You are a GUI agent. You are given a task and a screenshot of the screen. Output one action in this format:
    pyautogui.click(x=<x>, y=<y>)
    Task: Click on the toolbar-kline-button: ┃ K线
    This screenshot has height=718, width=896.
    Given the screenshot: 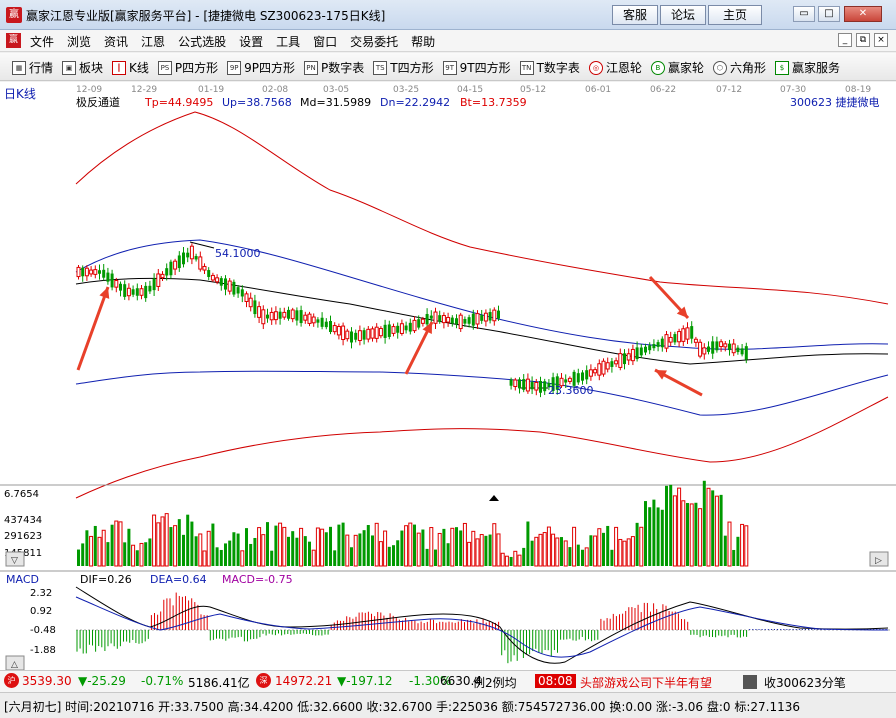 What is the action you would take?
    pyautogui.click(x=130, y=67)
    